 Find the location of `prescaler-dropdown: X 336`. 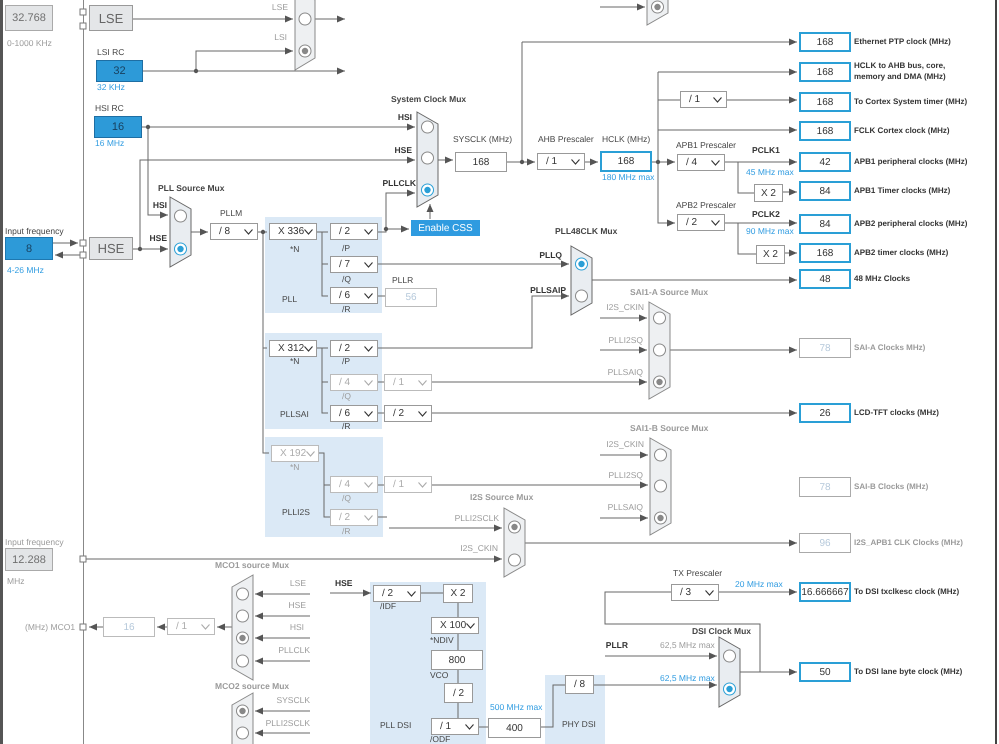

prescaler-dropdown: X 336 is located at coordinates (293, 231).